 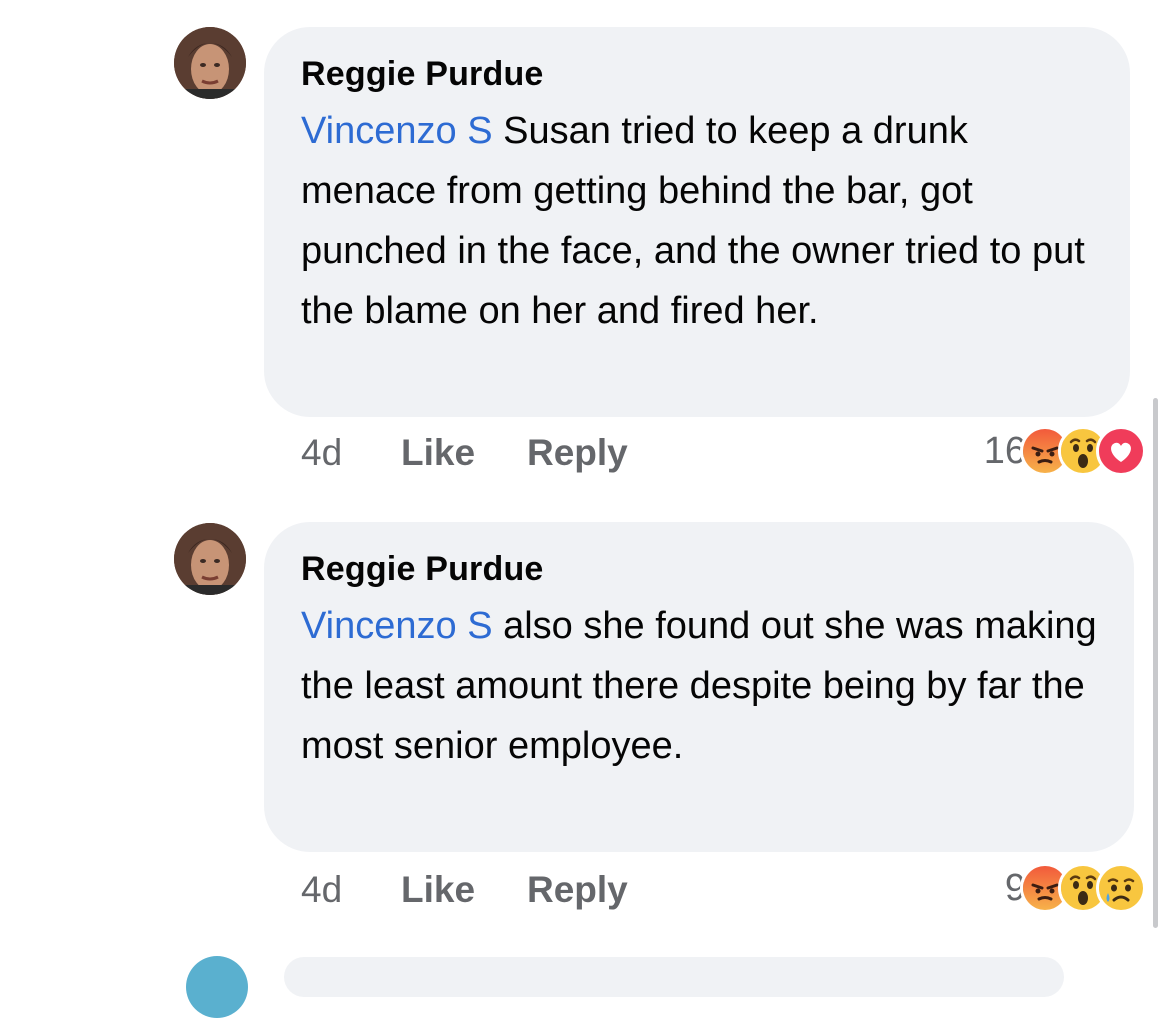 What do you see at coordinates (1065, 451) in the screenshot?
I see `reactions-summary: 16` at bounding box center [1065, 451].